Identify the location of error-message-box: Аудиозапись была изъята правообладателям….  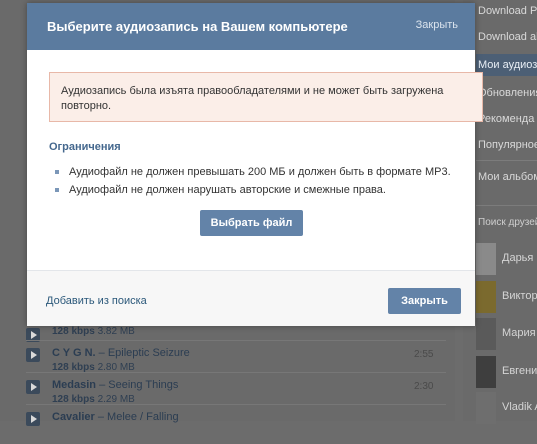
(266, 97).